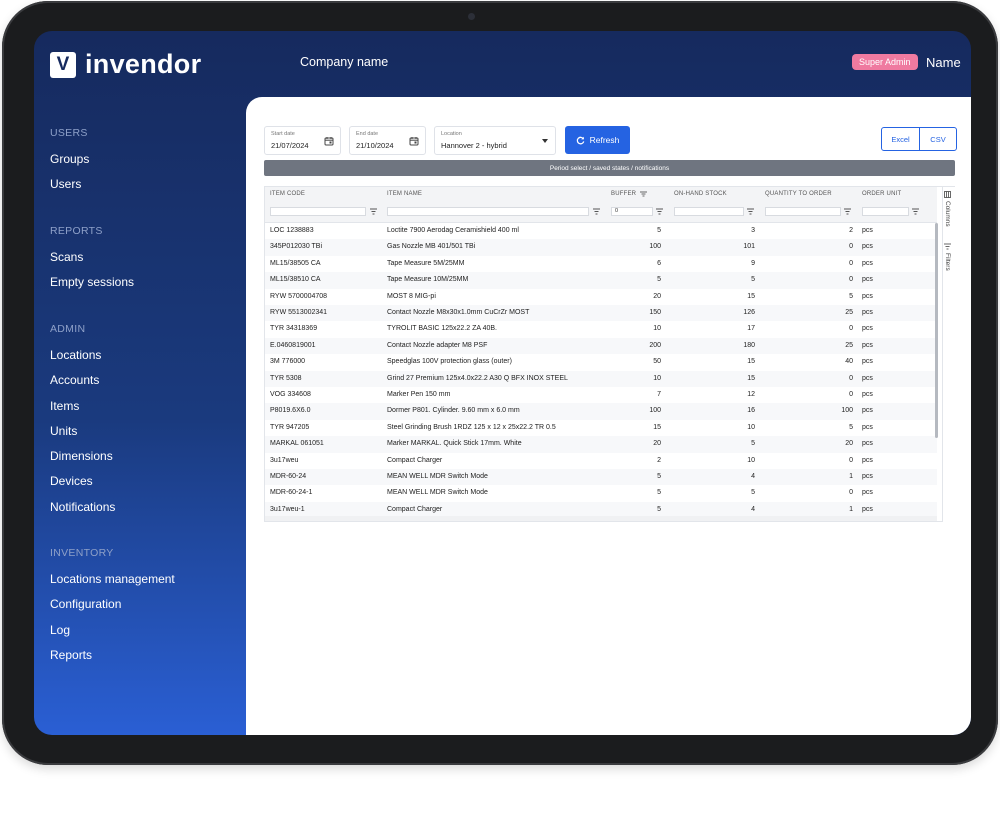  Describe the element at coordinates (657, 362) in the screenshot. I see `cell-buffer: 50` at that location.